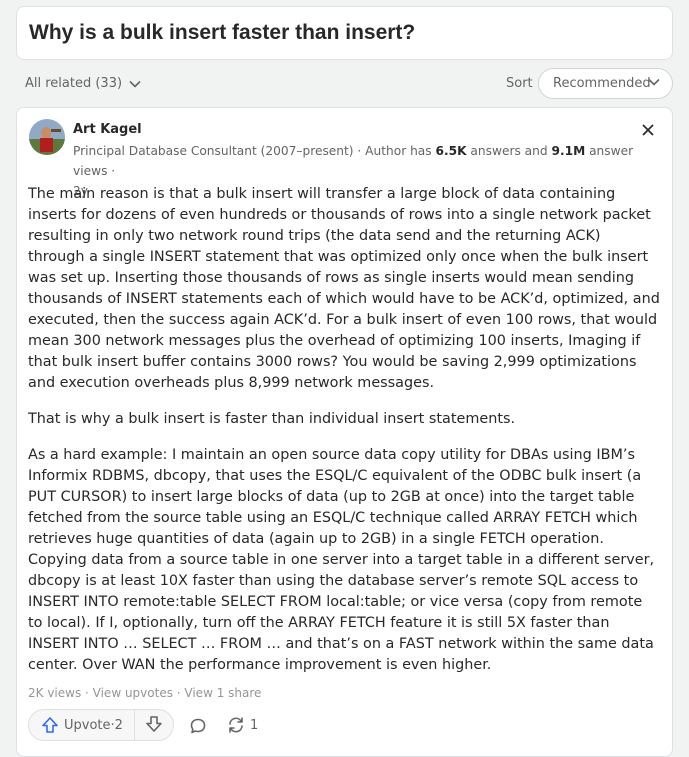 The height and width of the screenshot is (757, 689). What do you see at coordinates (568, 151) in the screenshot?
I see `views-count: 9.1M` at bounding box center [568, 151].